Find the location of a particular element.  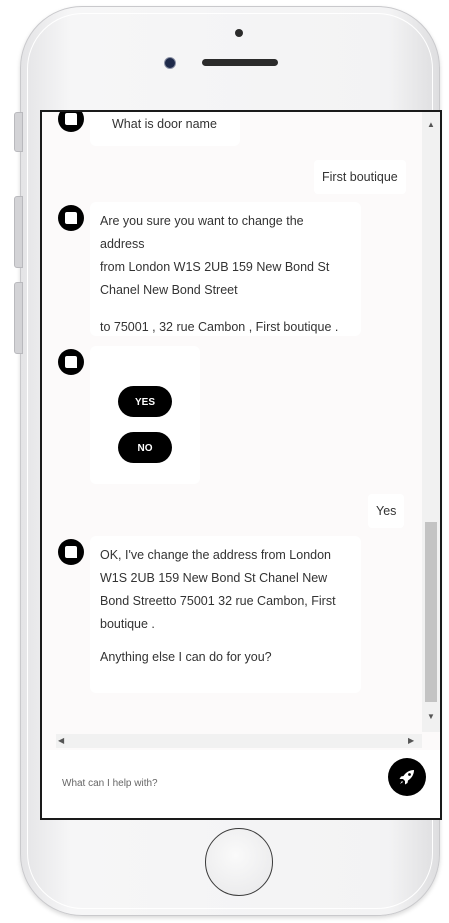

bot-message: What is door name is located at coordinates (165, 129).